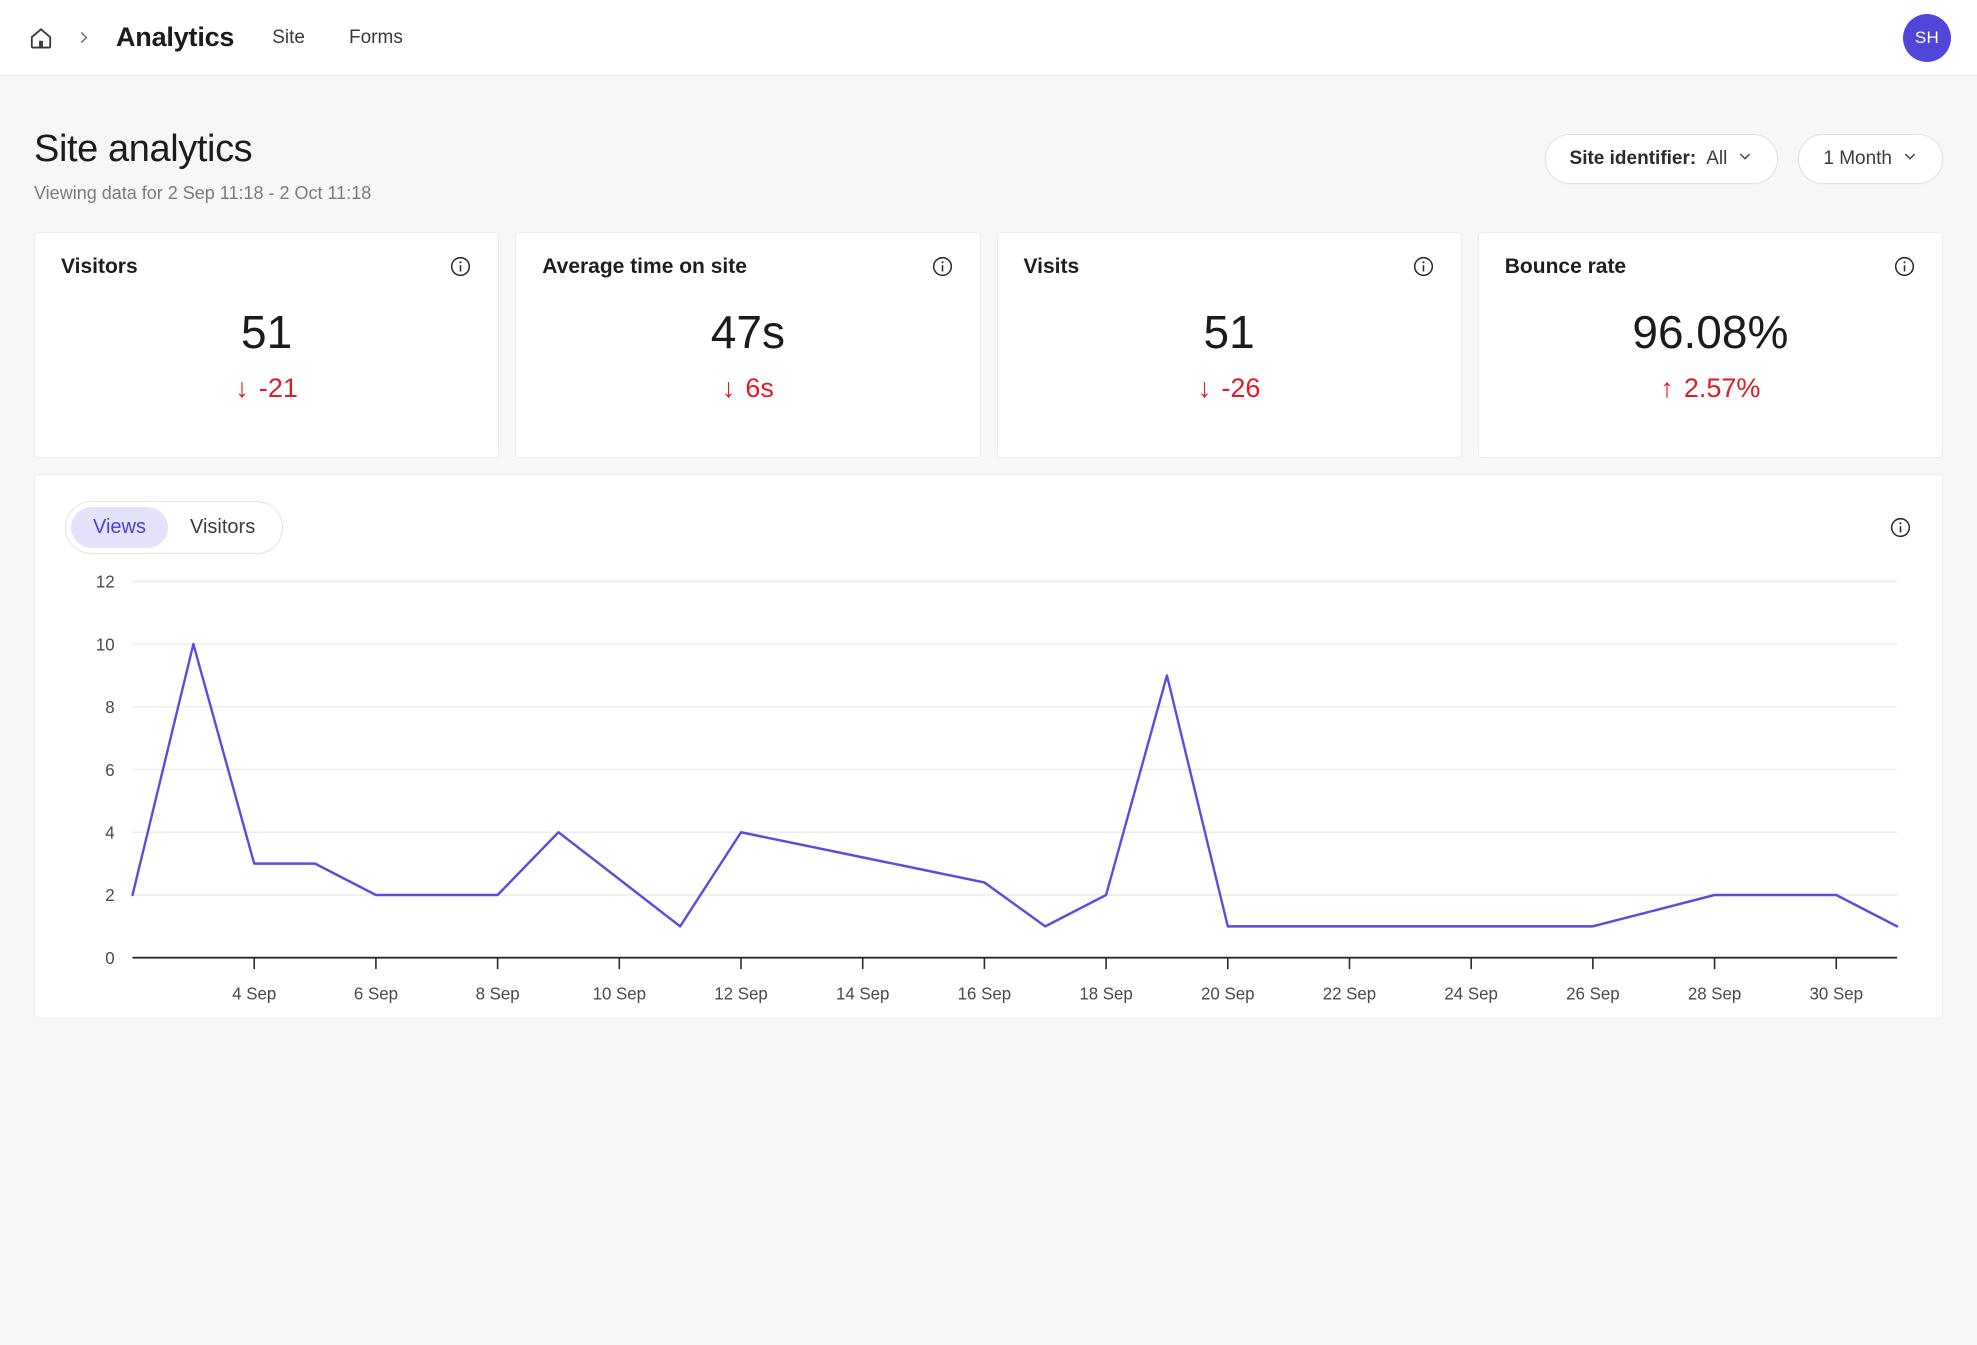  What do you see at coordinates (1710, 332) in the screenshot?
I see `card-value: 96.08%` at bounding box center [1710, 332].